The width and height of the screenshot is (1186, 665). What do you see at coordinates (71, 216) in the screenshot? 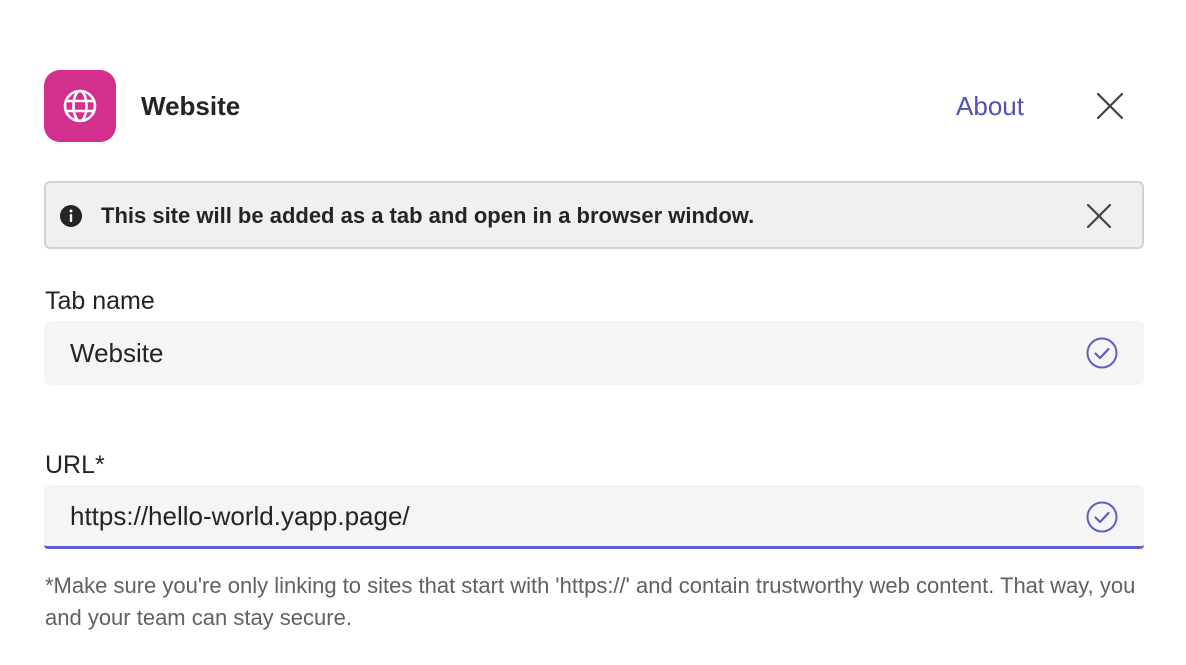
I see `info-icon` at bounding box center [71, 216].